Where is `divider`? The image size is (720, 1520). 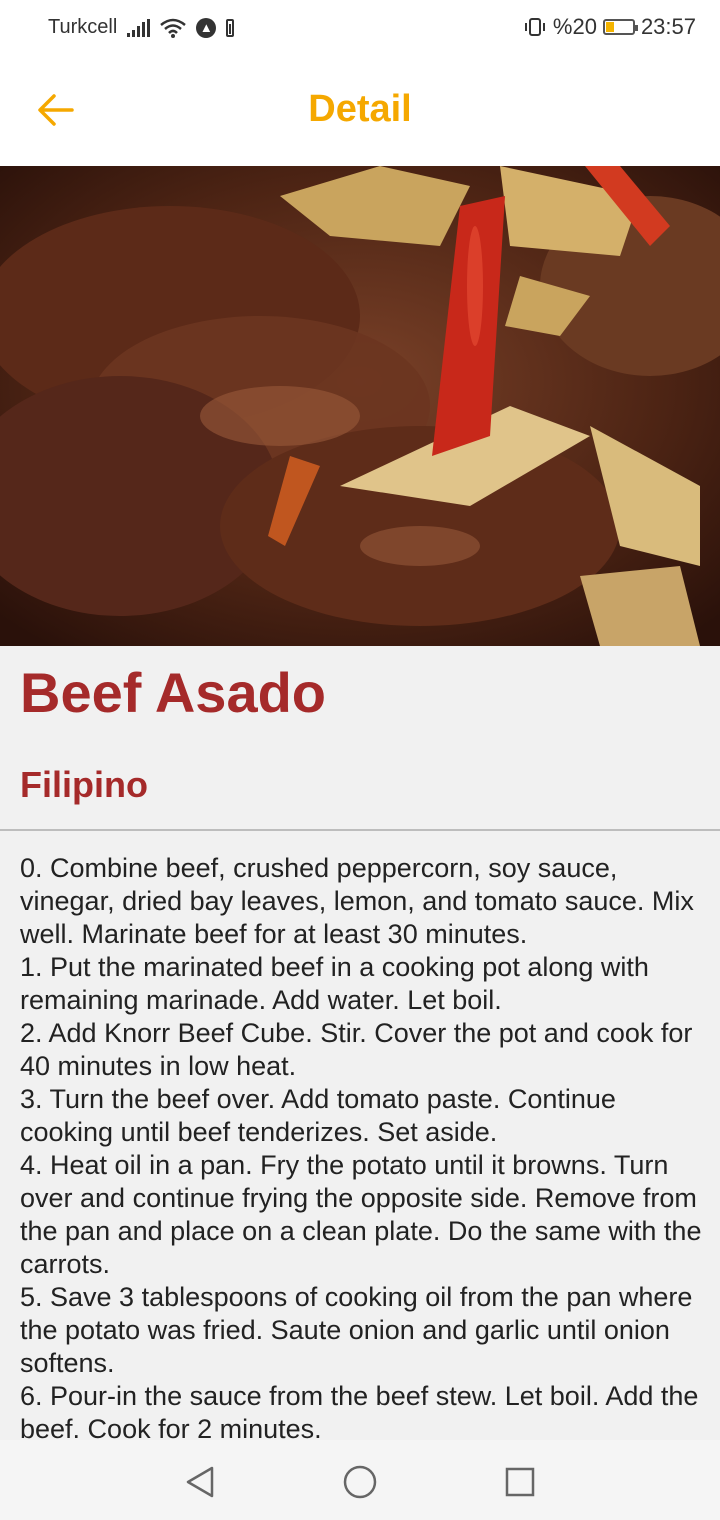 divider is located at coordinates (360, 830).